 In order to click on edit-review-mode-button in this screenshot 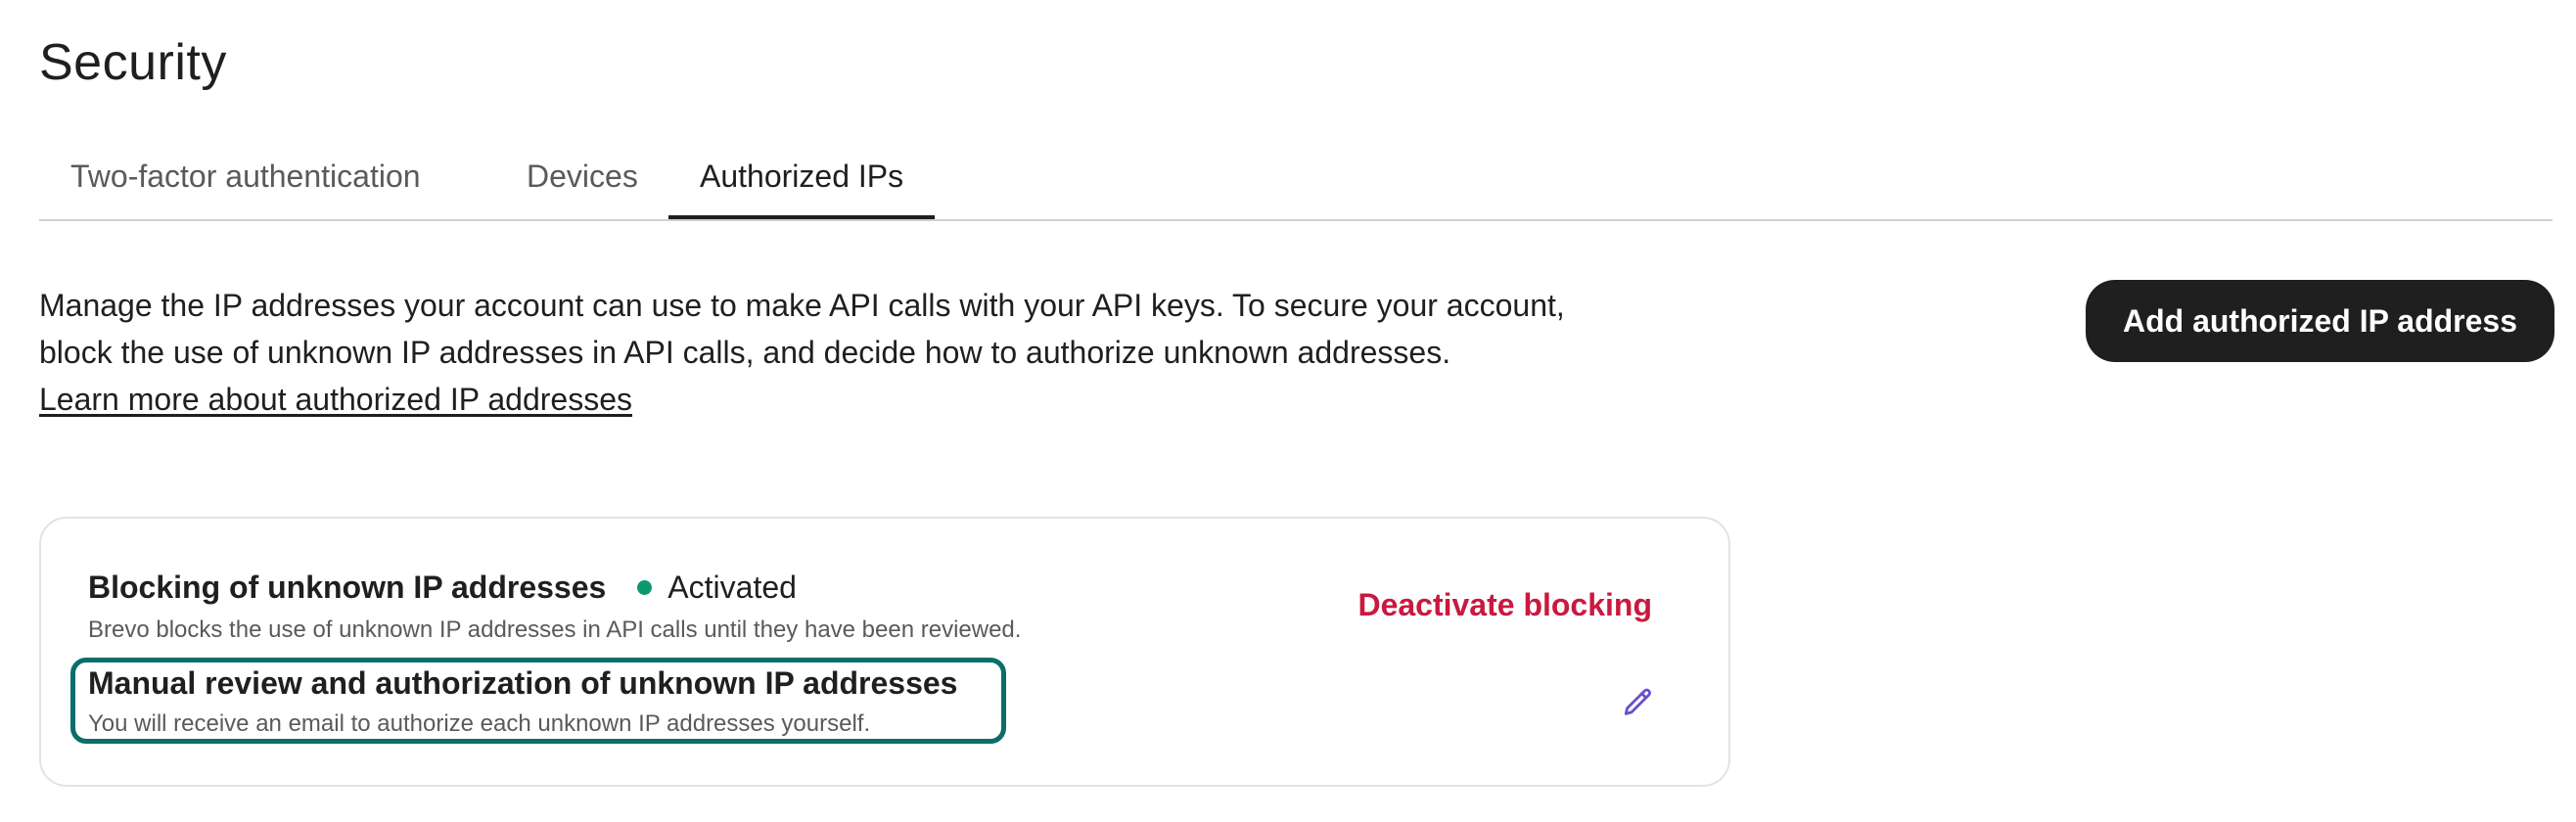, I will do `click(1639, 702)`.